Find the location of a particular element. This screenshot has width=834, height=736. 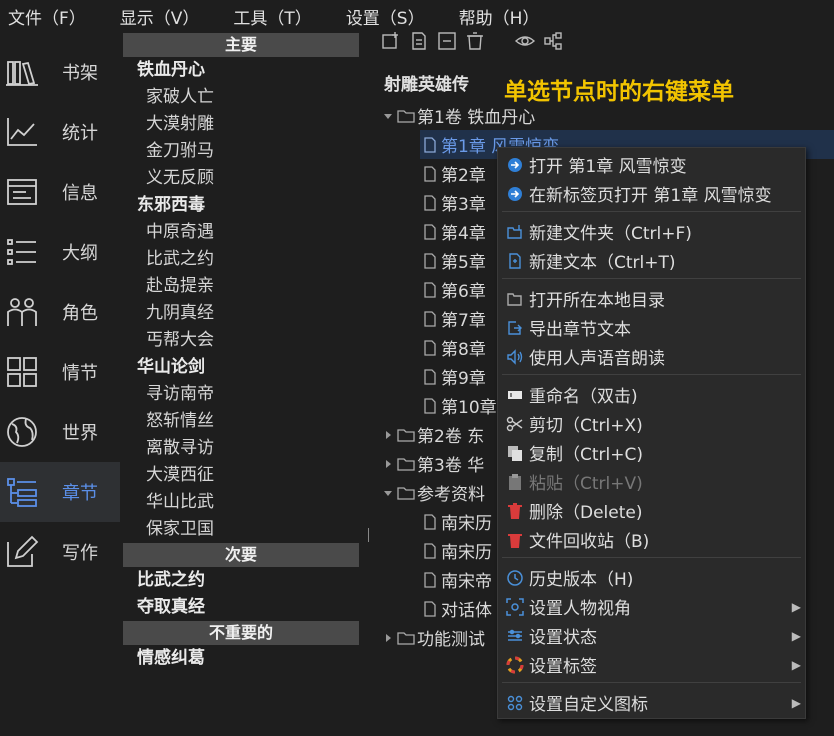

outline-item: 离散寻访 is located at coordinates (241, 448).